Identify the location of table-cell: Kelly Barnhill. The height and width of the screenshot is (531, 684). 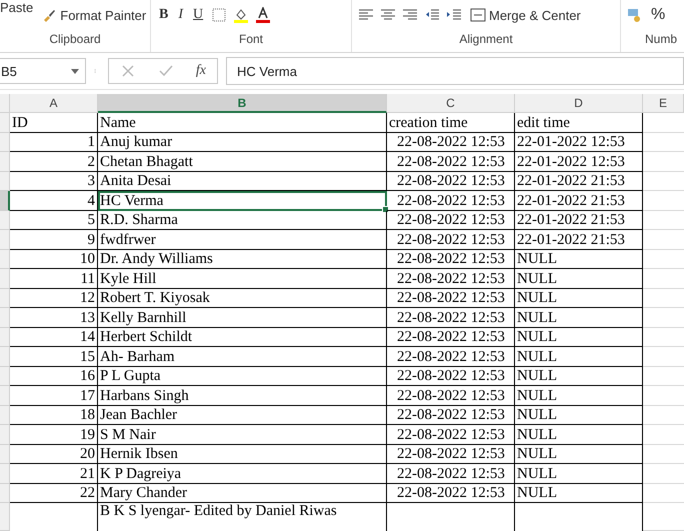
(143, 318).